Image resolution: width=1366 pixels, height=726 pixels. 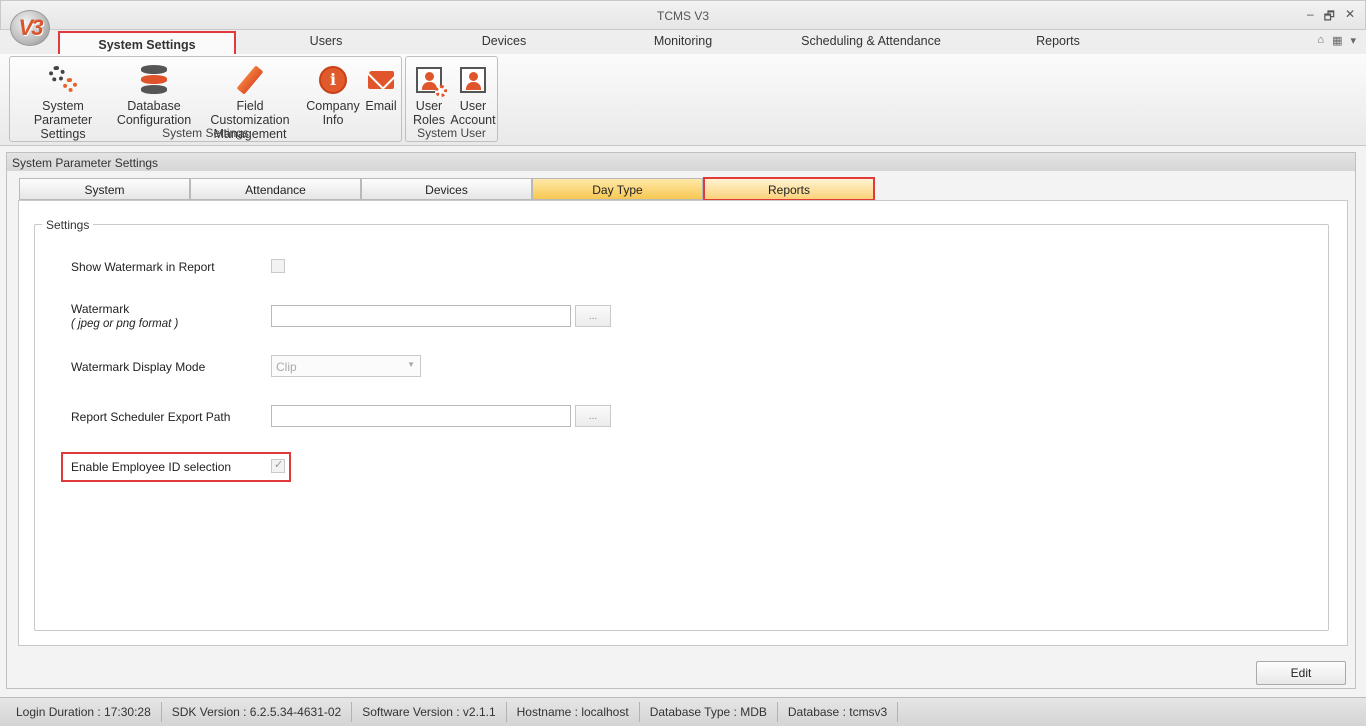 What do you see at coordinates (573, 712) in the screenshot?
I see `status-hostname: Hostname : localhost` at bounding box center [573, 712].